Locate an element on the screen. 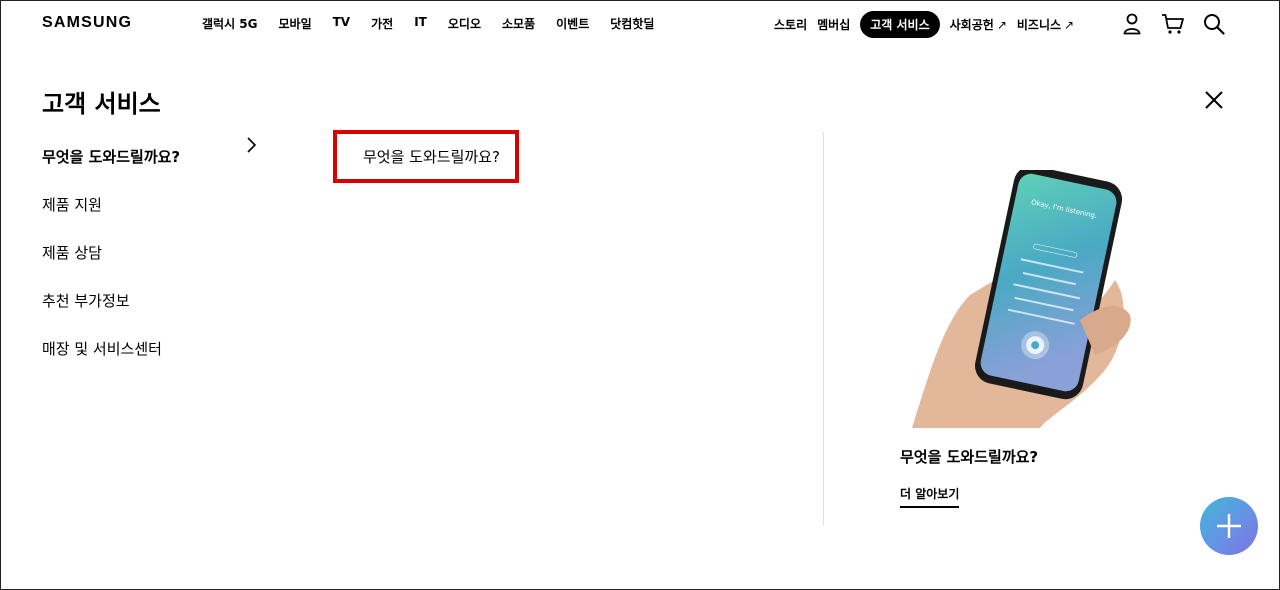  menu-title: 고객 서비스 is located at coordinates (101, 104).